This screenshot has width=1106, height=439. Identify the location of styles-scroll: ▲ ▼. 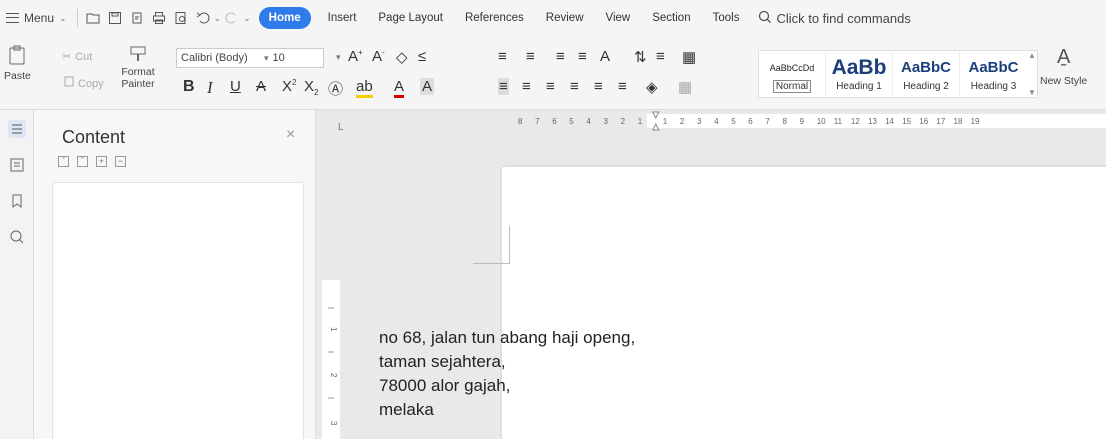
(1032, 74).